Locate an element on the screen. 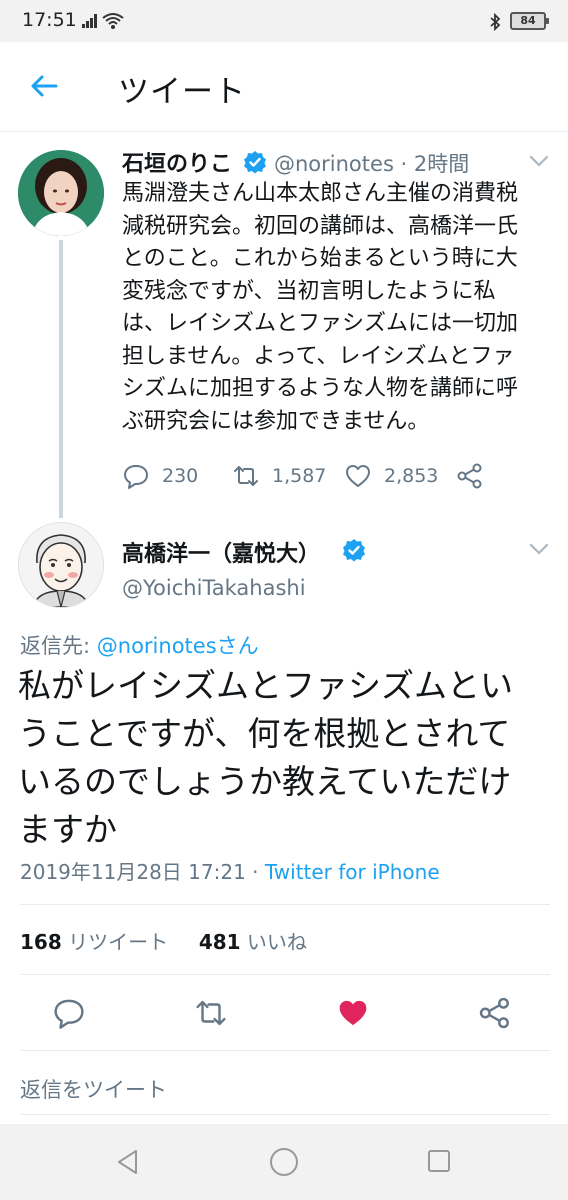 The width and height of the screenshot is (568, 1200). bluetooth-icon is located at coordinates (495, 22).